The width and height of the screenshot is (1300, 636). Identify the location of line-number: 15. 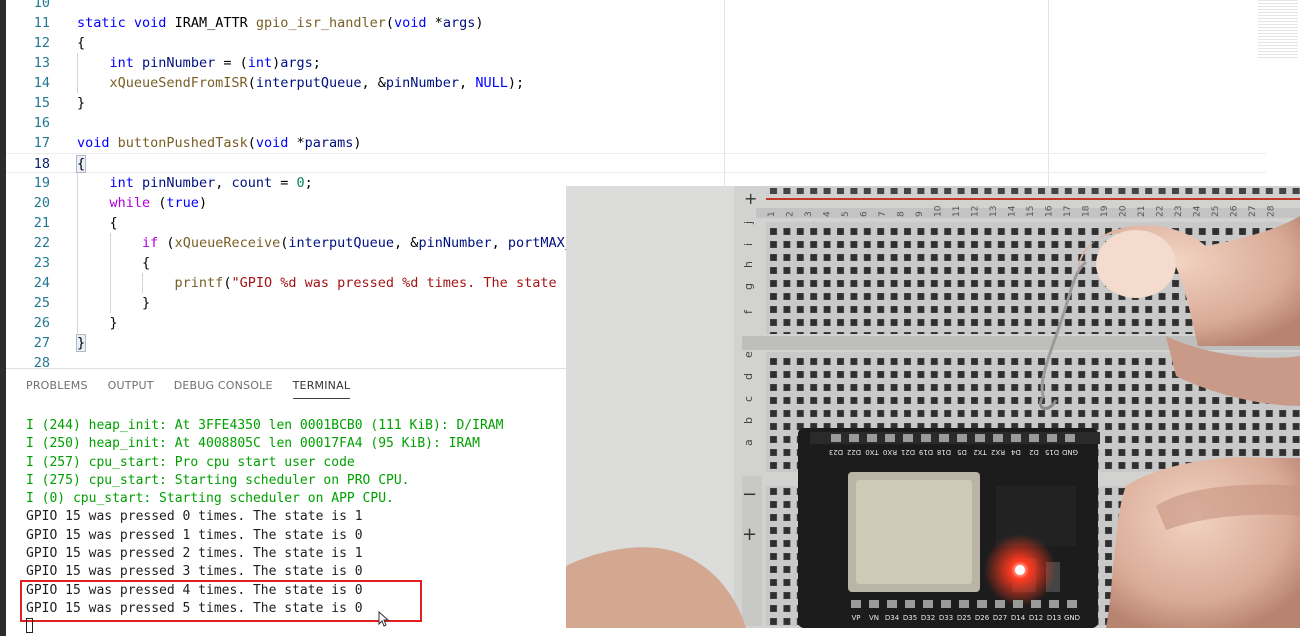
(41, 103).